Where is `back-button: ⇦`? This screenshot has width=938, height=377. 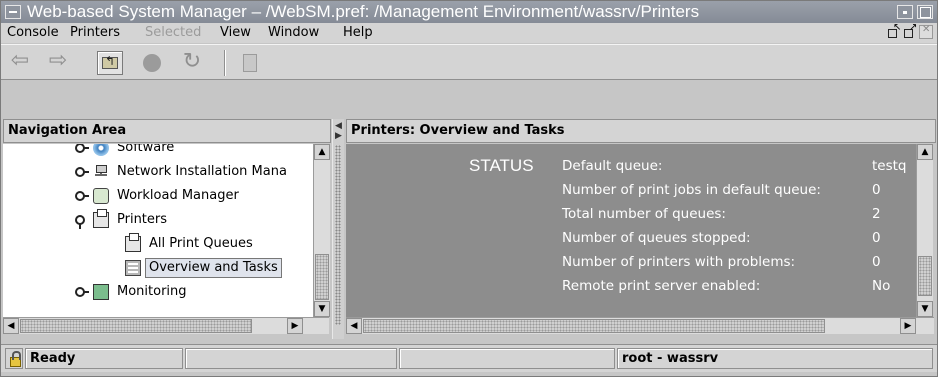 back-button: ⇦ is located at coordinates (20, 61).